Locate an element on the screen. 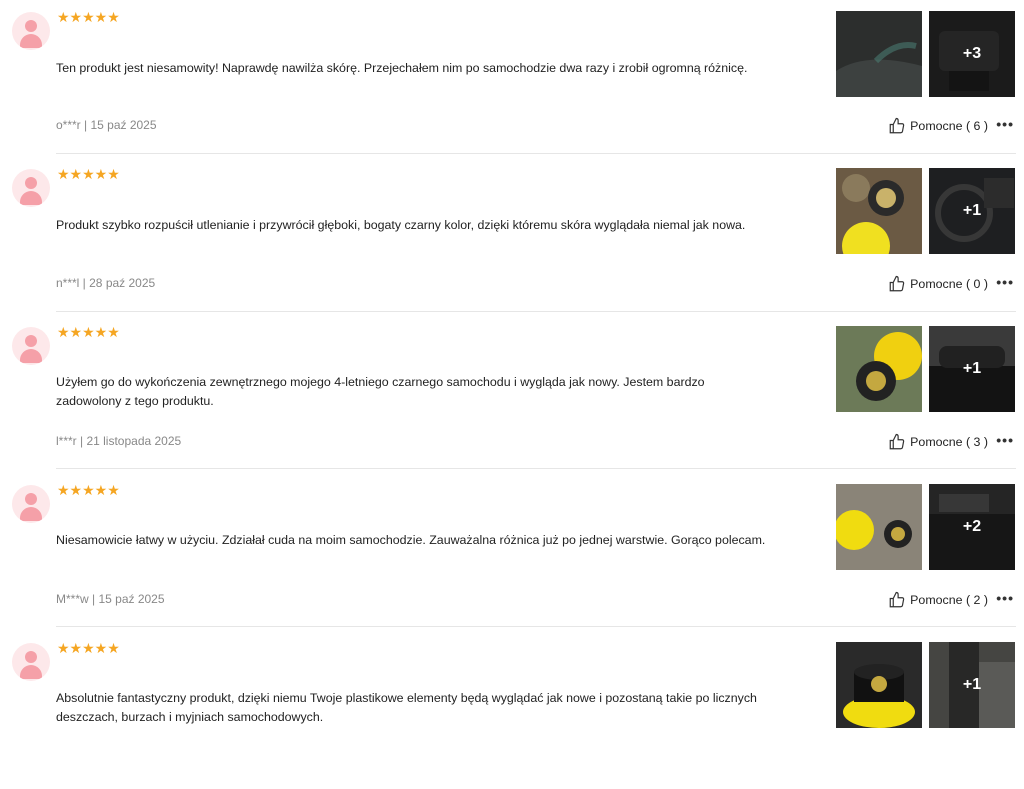  more-photos-count: +3 is located at coordinates (972, 54).